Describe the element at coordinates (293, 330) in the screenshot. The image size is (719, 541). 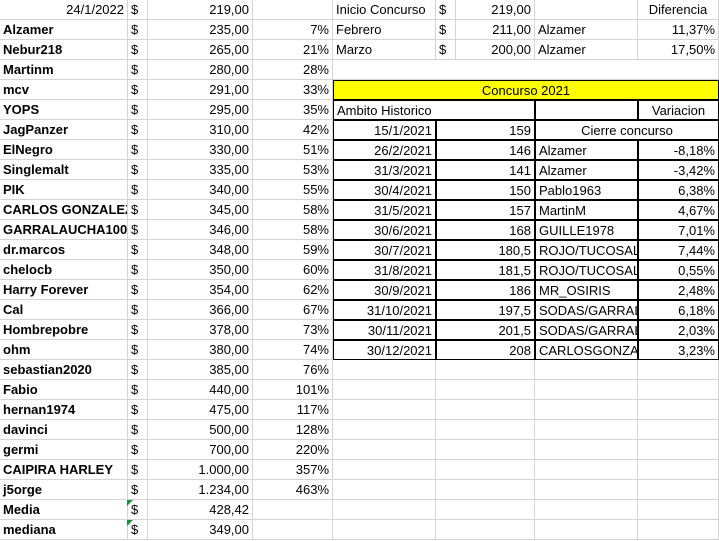
I see `participant-pct-cell: 73%` at that location.